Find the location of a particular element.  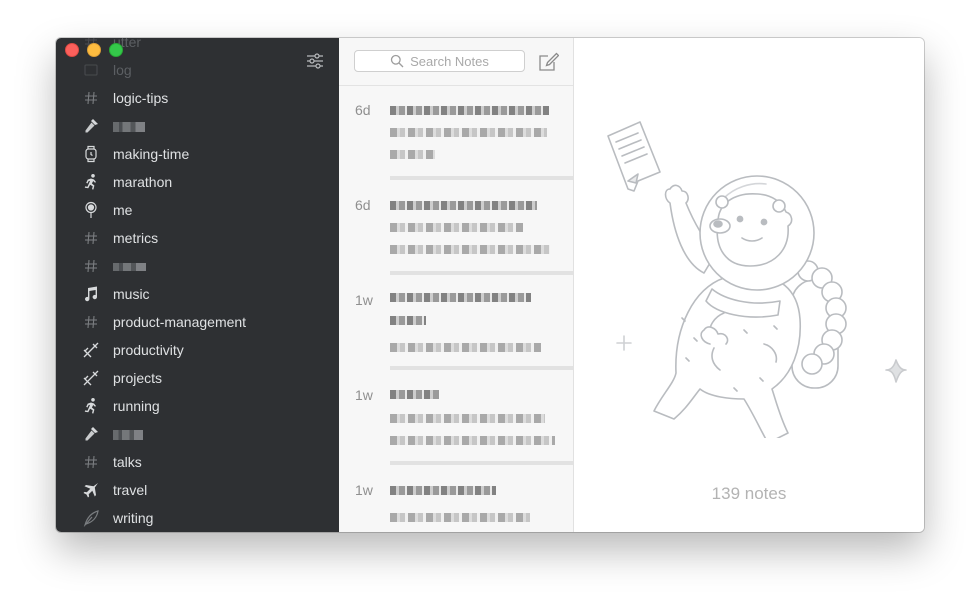

tag-item-travel: travel is located at coordinates (197, 490).